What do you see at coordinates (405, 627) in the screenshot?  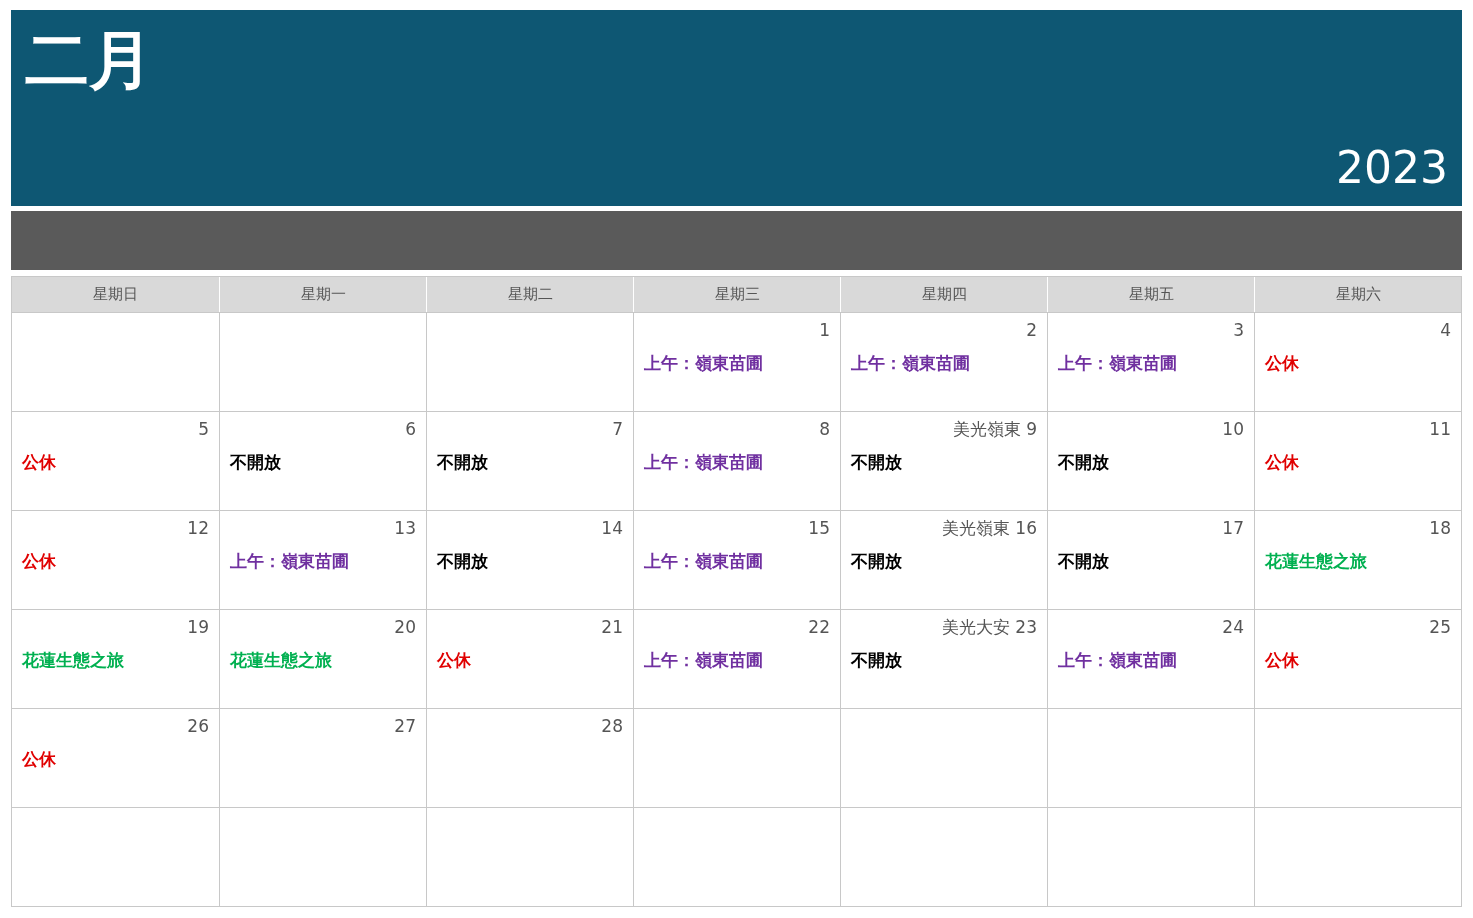 I see `day-number: 20` at bounding box center [405, 627].